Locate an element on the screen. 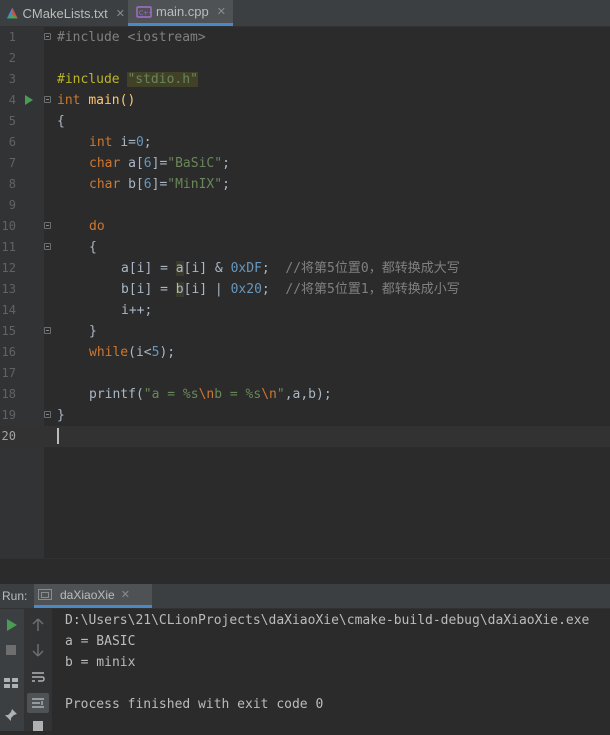 The width and height of the screenshot is (610, 735). code-line: 1 #include <iostream> is located at coordinates (305, 37).